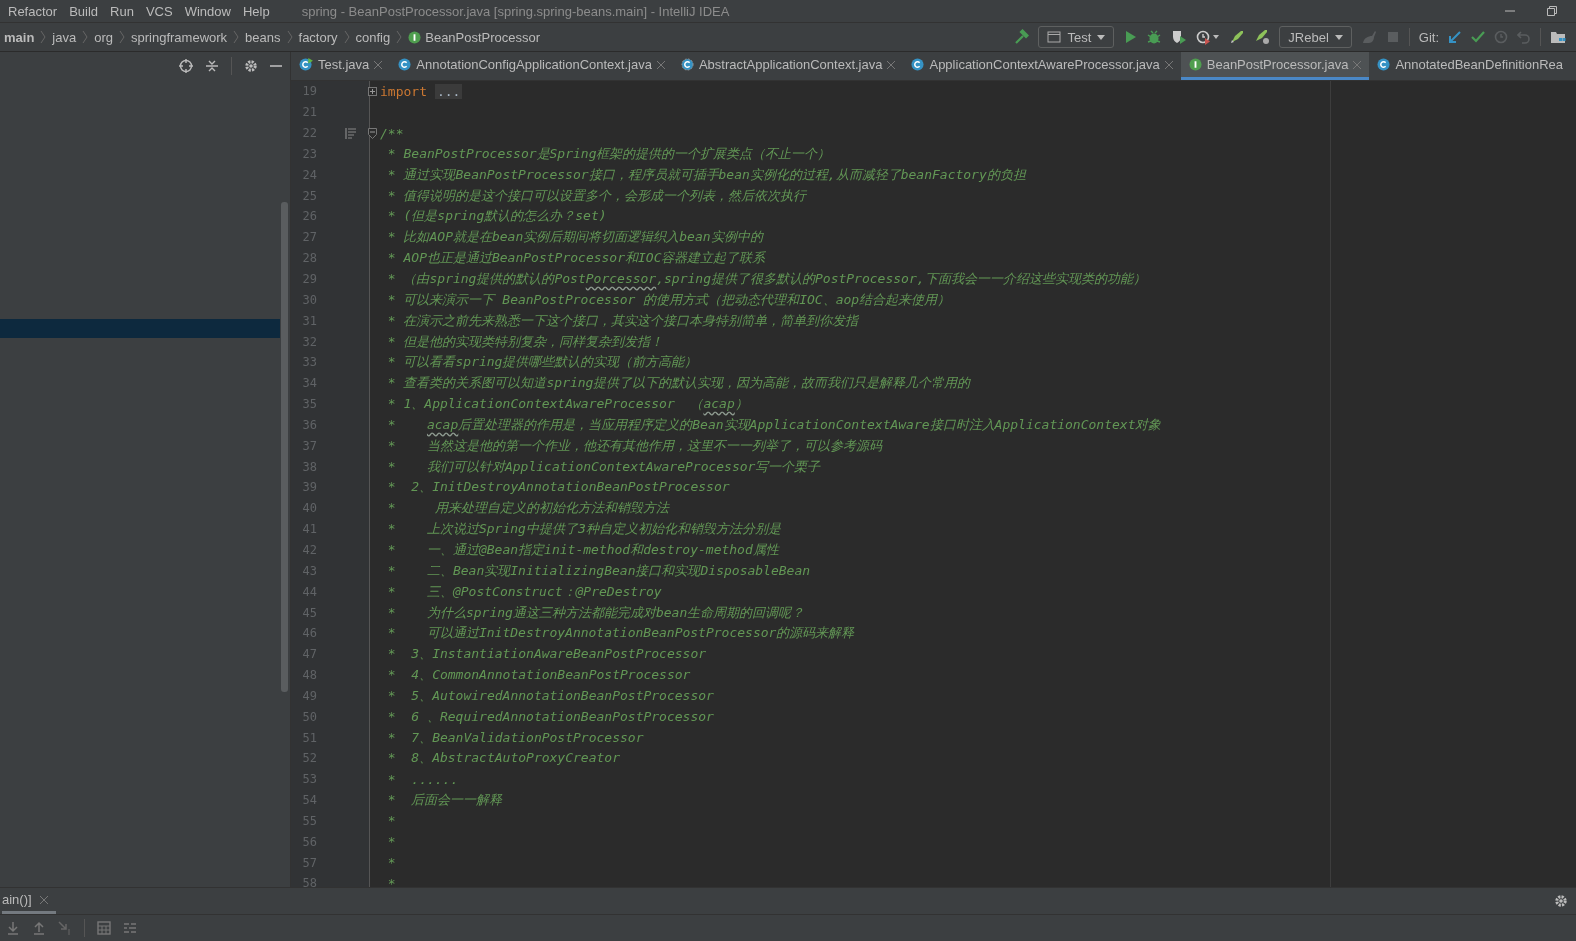 The height and width of the screenshot is (941, 1576). What do you see at coordinates (542, 362) in the screenshot?
I see `comment-text: * 可以看看spring提供哪些默认的实现（前方高能）` at bounding box center [542, 362].